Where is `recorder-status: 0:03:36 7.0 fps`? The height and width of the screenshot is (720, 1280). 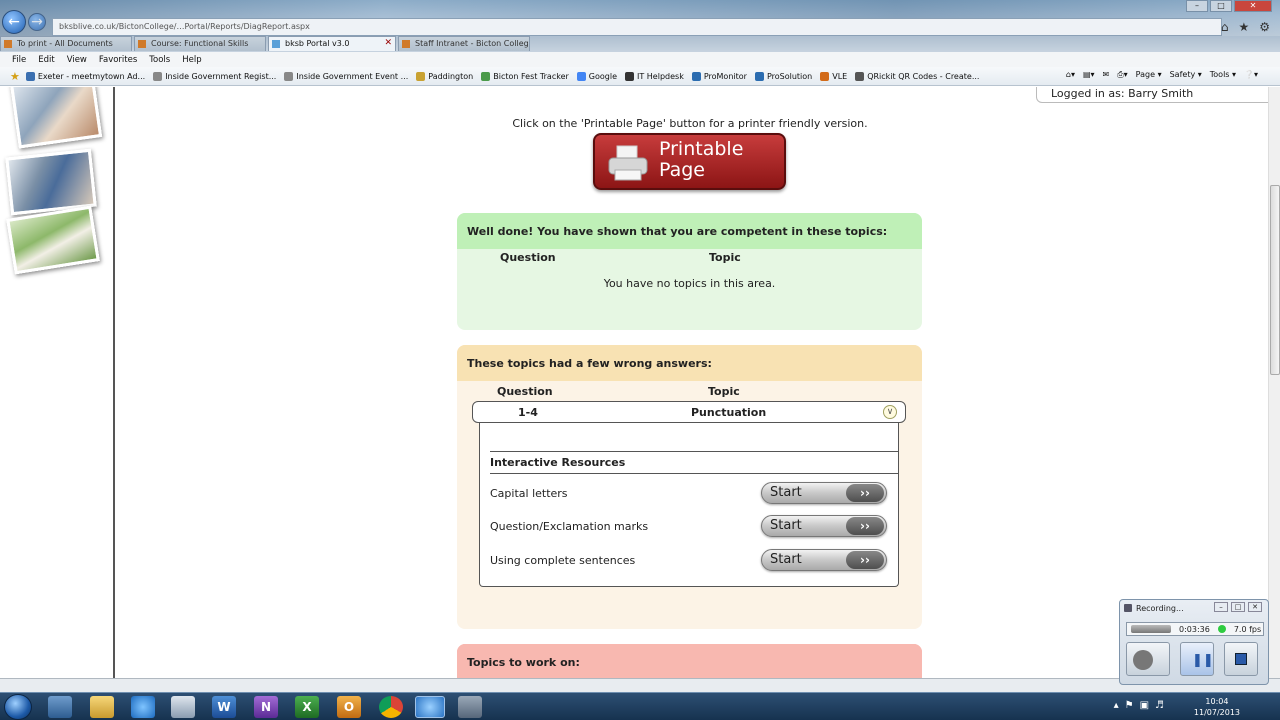 recorder-status: 0:03:36 7.0 fps is located at coordinates (1195, 629).